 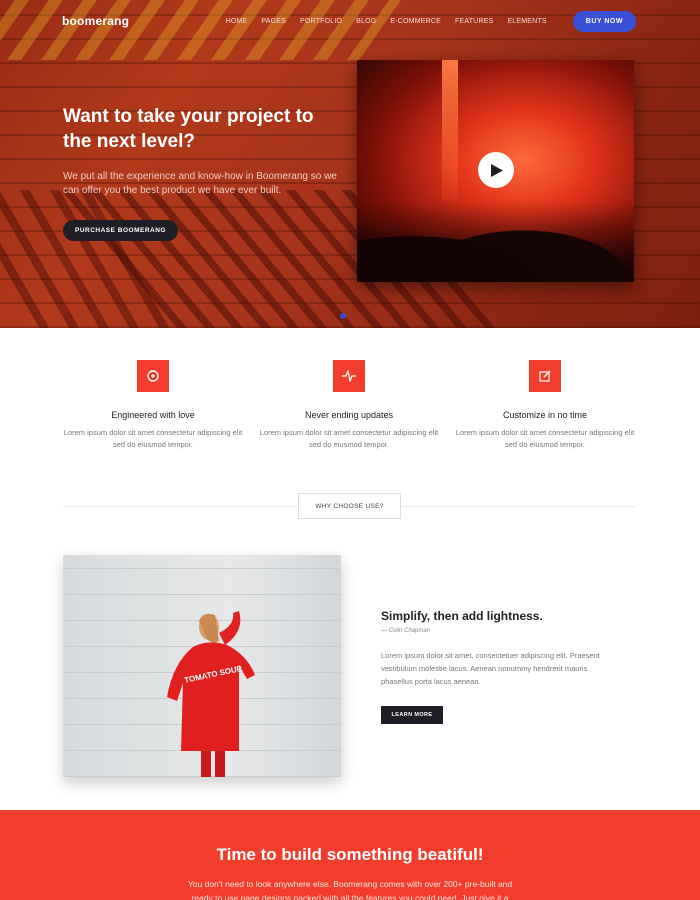 I want to click on woman-photo: TOMATO SOUP, so click(x=202, y=666).